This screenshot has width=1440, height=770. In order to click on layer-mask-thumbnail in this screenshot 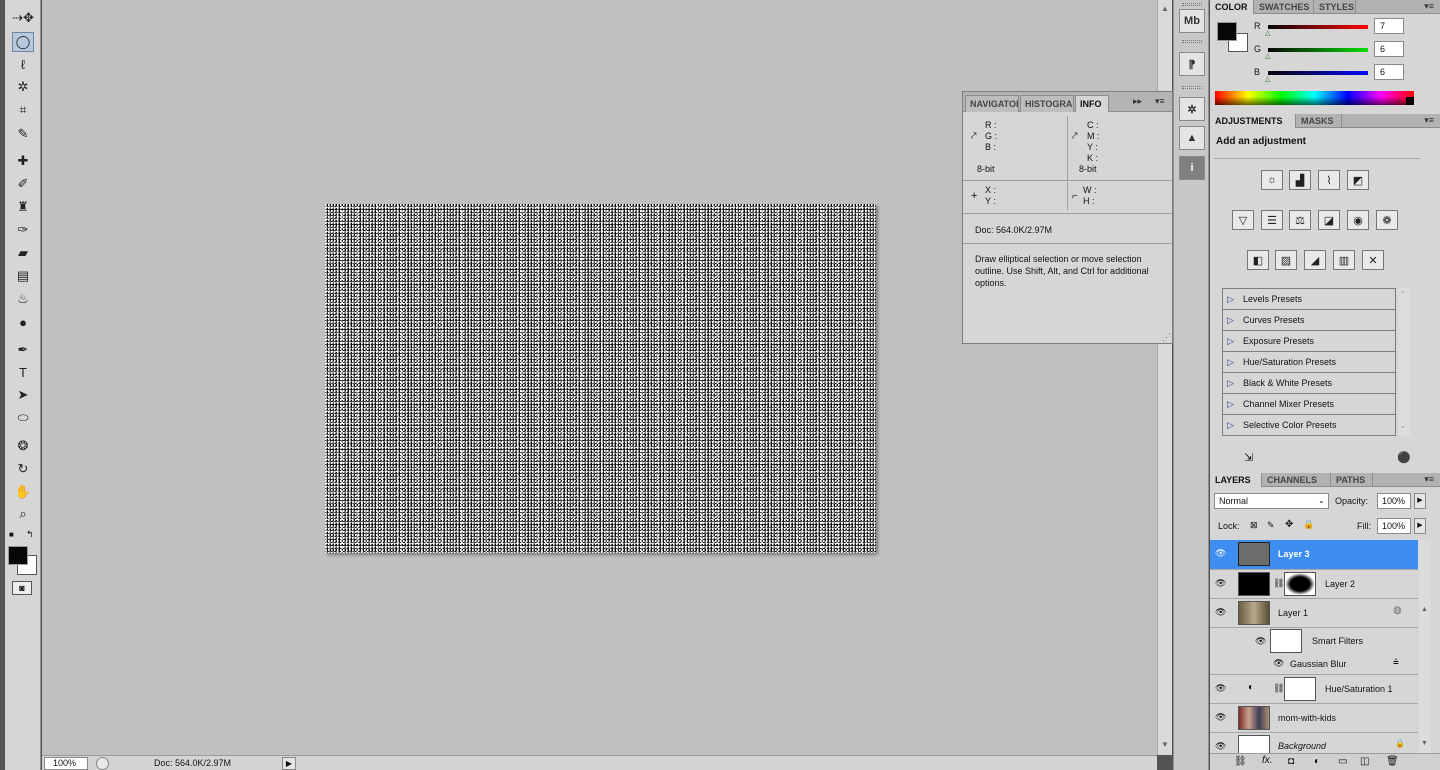, I will do `click(1300, 689)`.